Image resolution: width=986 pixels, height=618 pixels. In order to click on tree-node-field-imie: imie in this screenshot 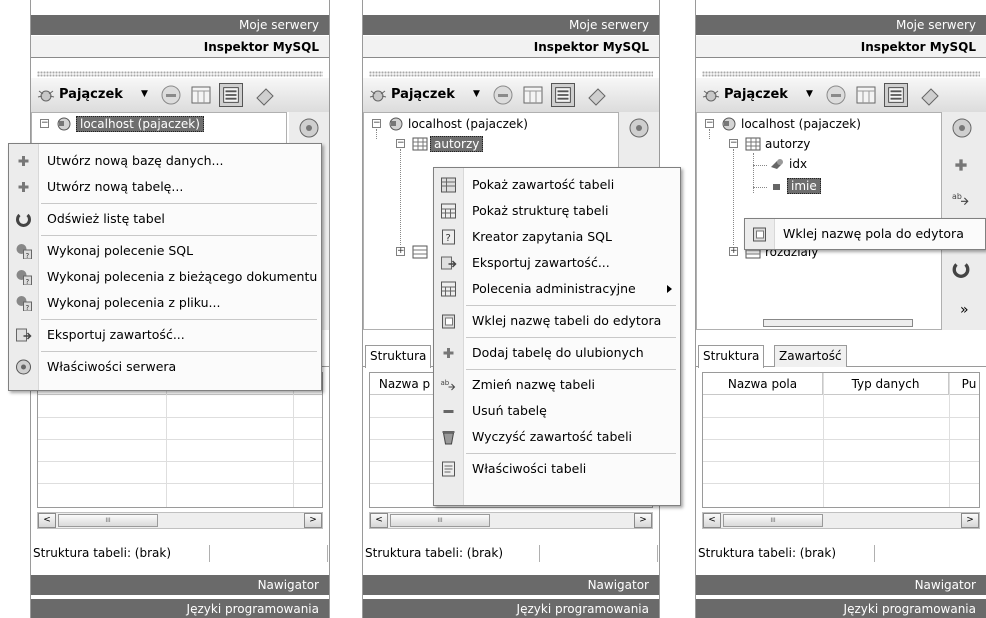, I will do `click(804, 186)`.